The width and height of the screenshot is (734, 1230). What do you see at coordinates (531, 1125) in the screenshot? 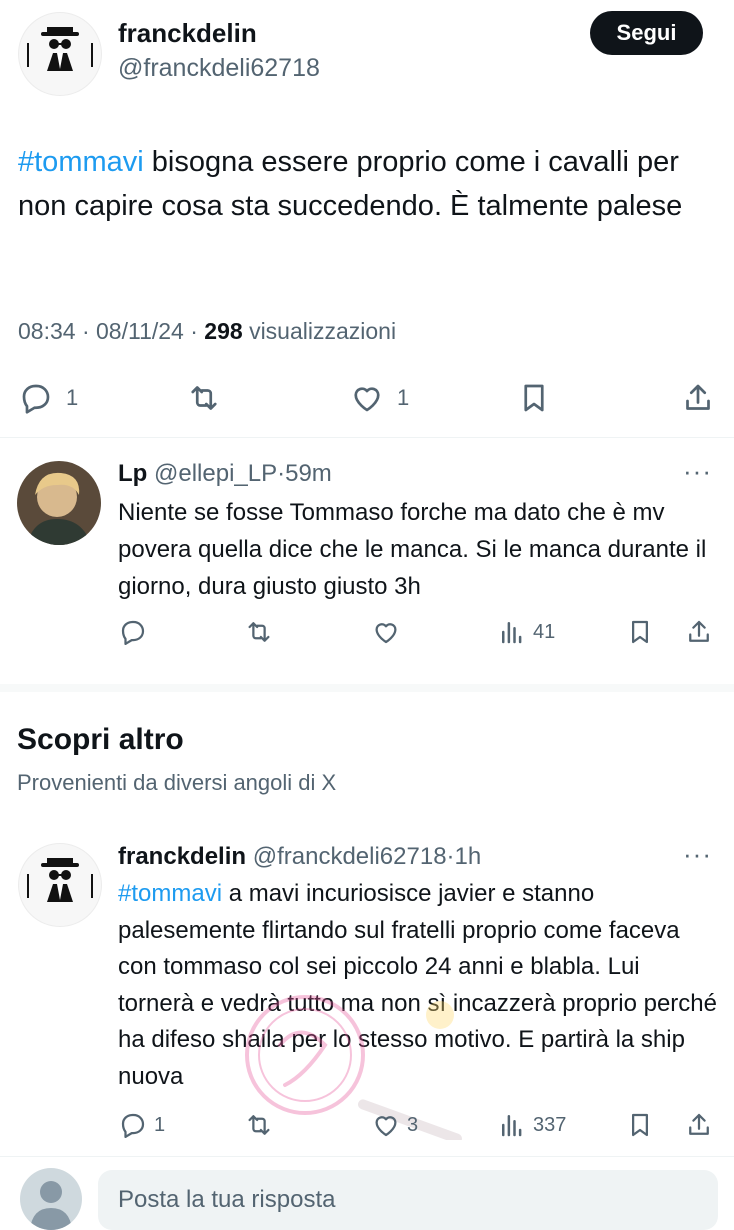
I see `views-button: 337` at bounding box center [531, 1125].